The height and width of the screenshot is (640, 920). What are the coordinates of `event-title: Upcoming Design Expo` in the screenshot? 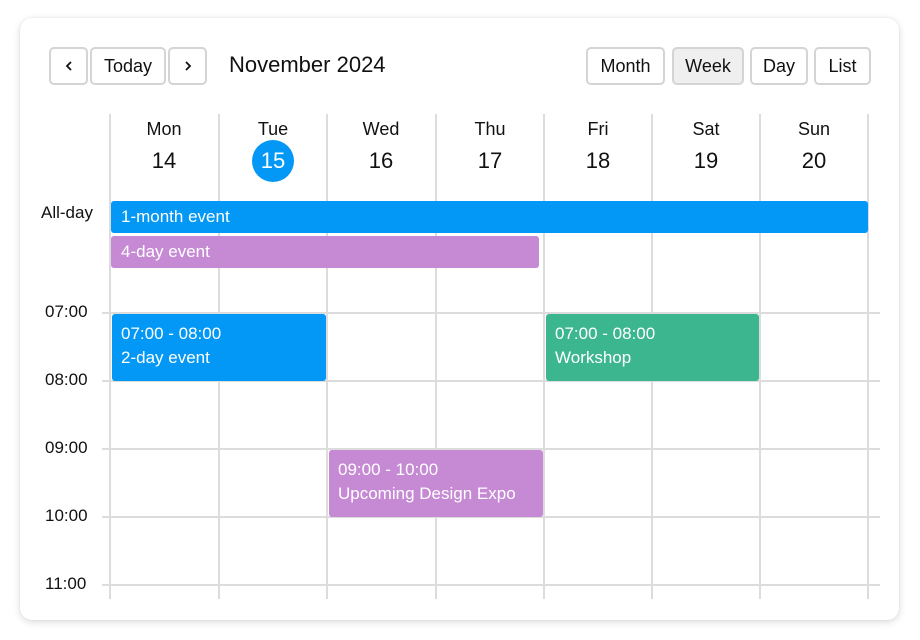 It's located at (427, 493).